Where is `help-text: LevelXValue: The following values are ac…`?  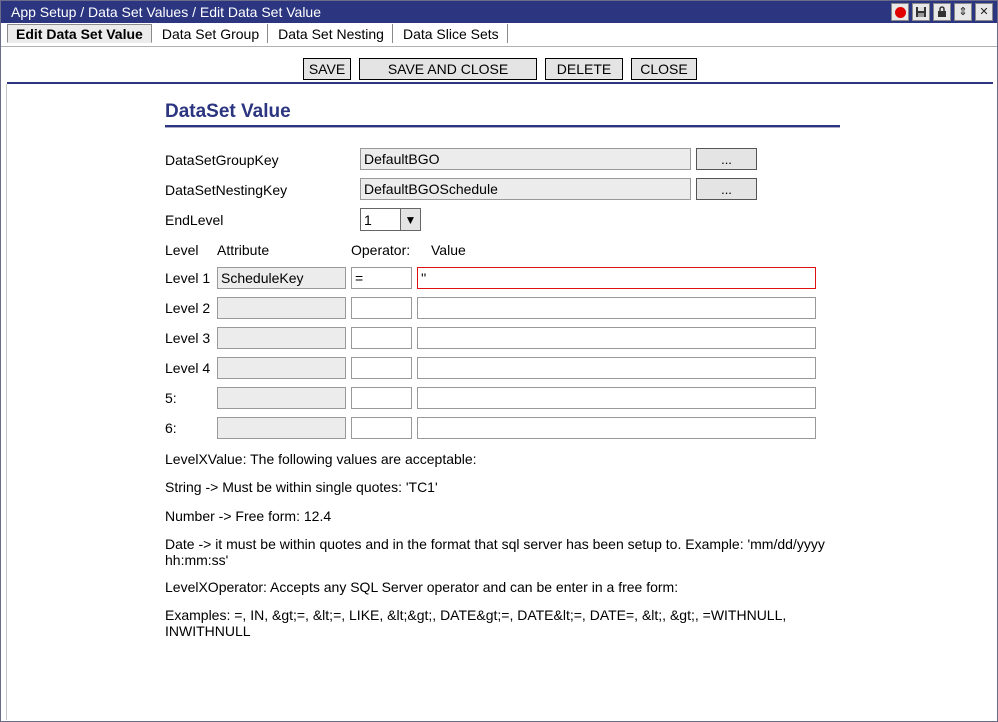
help-text: LevelXValue: The following values are ac… is located at coordinates (321, 459).